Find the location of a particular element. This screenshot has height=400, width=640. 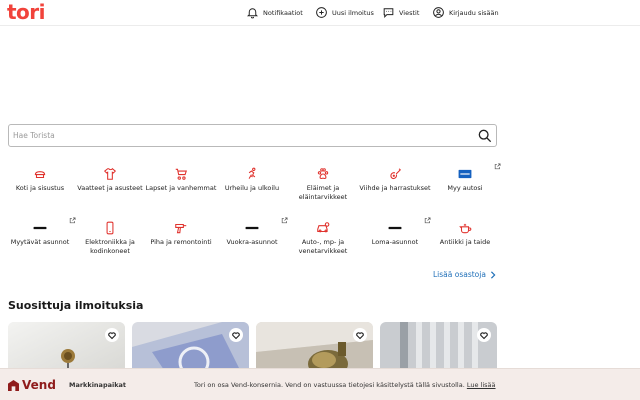

featured-title: Suosittuja ilmoituksia is located at coordinates (76, 305).